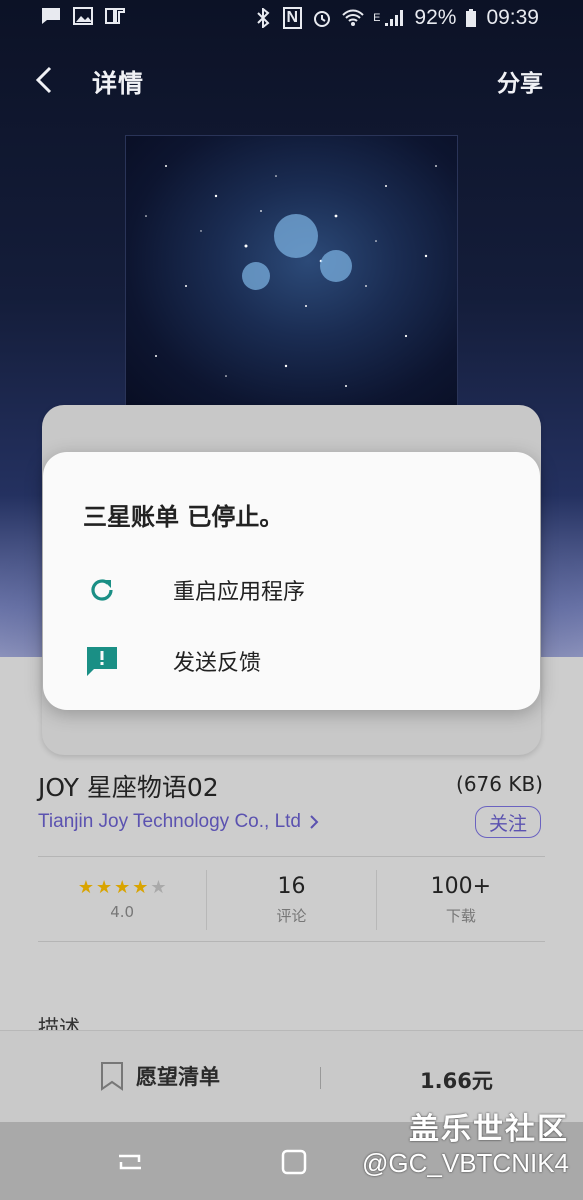 The width and height of the screenshot is (583, 1200). I want to click on wifi-icon, so click(353, 17).